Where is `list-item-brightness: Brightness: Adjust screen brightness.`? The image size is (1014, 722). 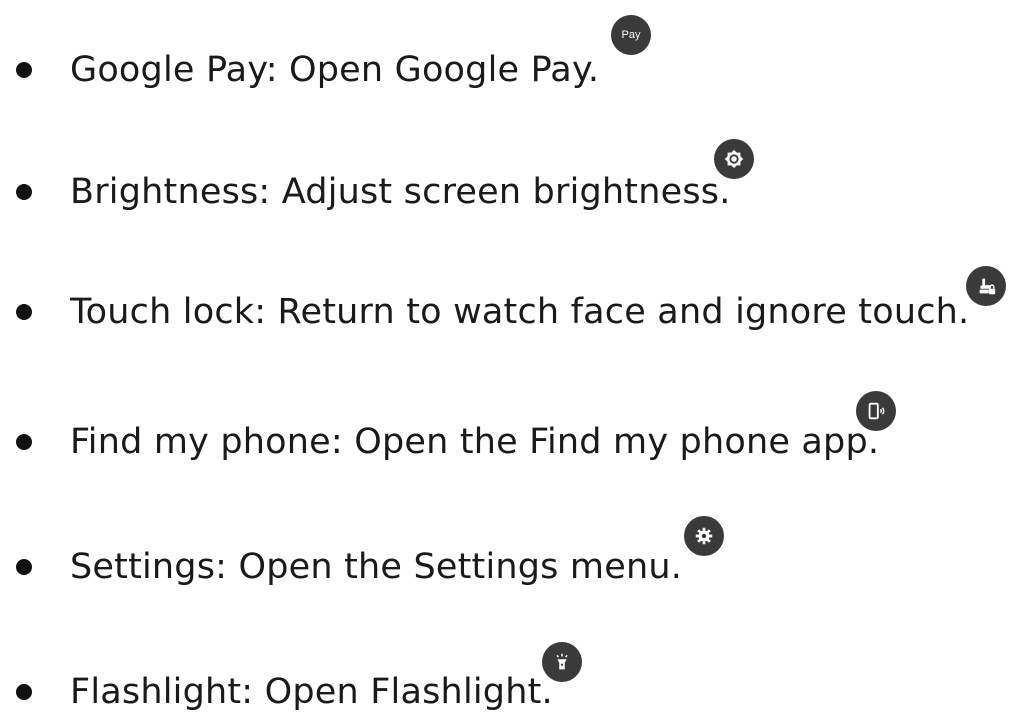
list-item-brightness: Brightness: Adjust screen brightness. is located at coordinates (507, 190).